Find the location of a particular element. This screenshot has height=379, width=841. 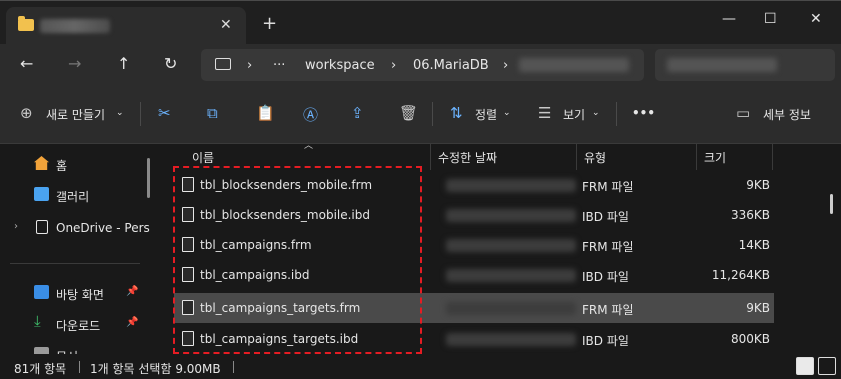

breadcrumb-mariadb: 06.MariaDB is located at coordinates (451, 65).